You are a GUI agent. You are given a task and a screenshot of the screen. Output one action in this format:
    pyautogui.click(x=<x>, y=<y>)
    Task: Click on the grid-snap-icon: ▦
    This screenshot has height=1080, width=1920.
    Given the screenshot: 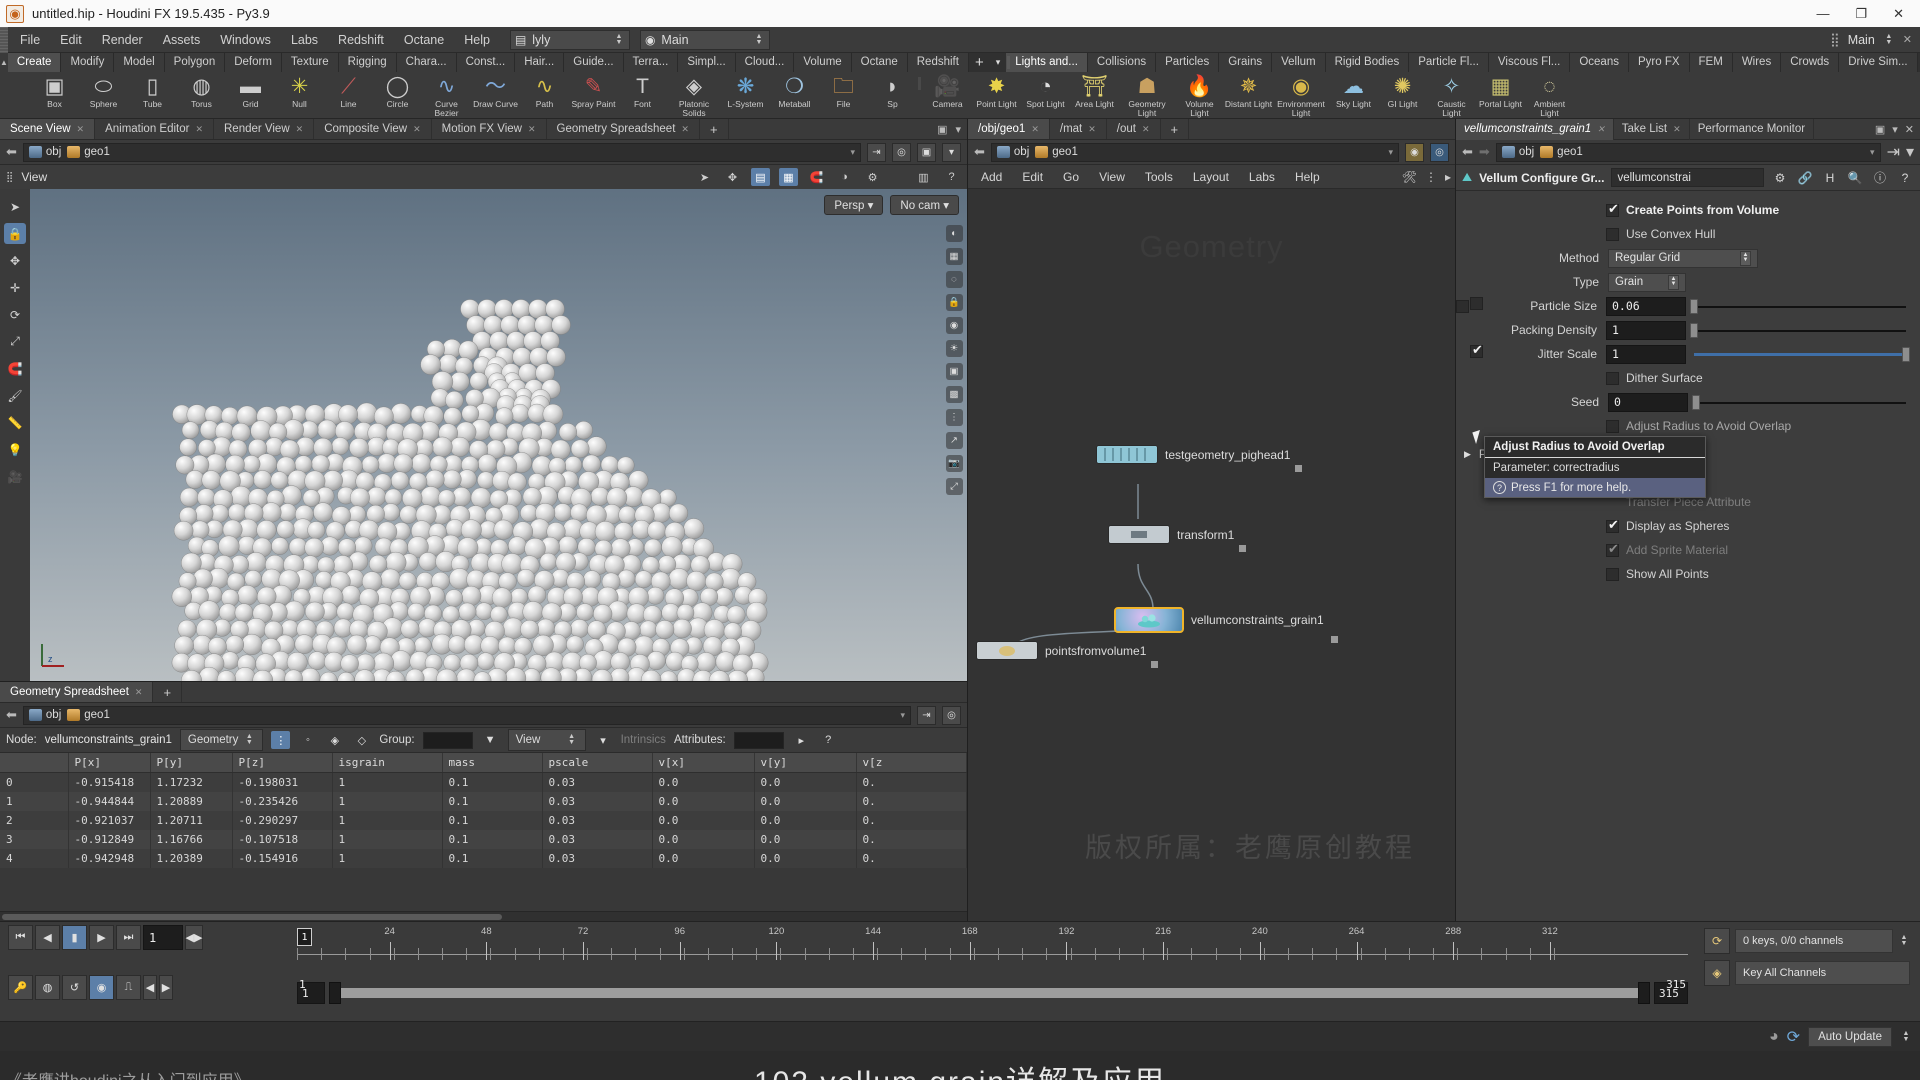 What is the action you would take?
    pyautogui.click(x=788, y=177)
    